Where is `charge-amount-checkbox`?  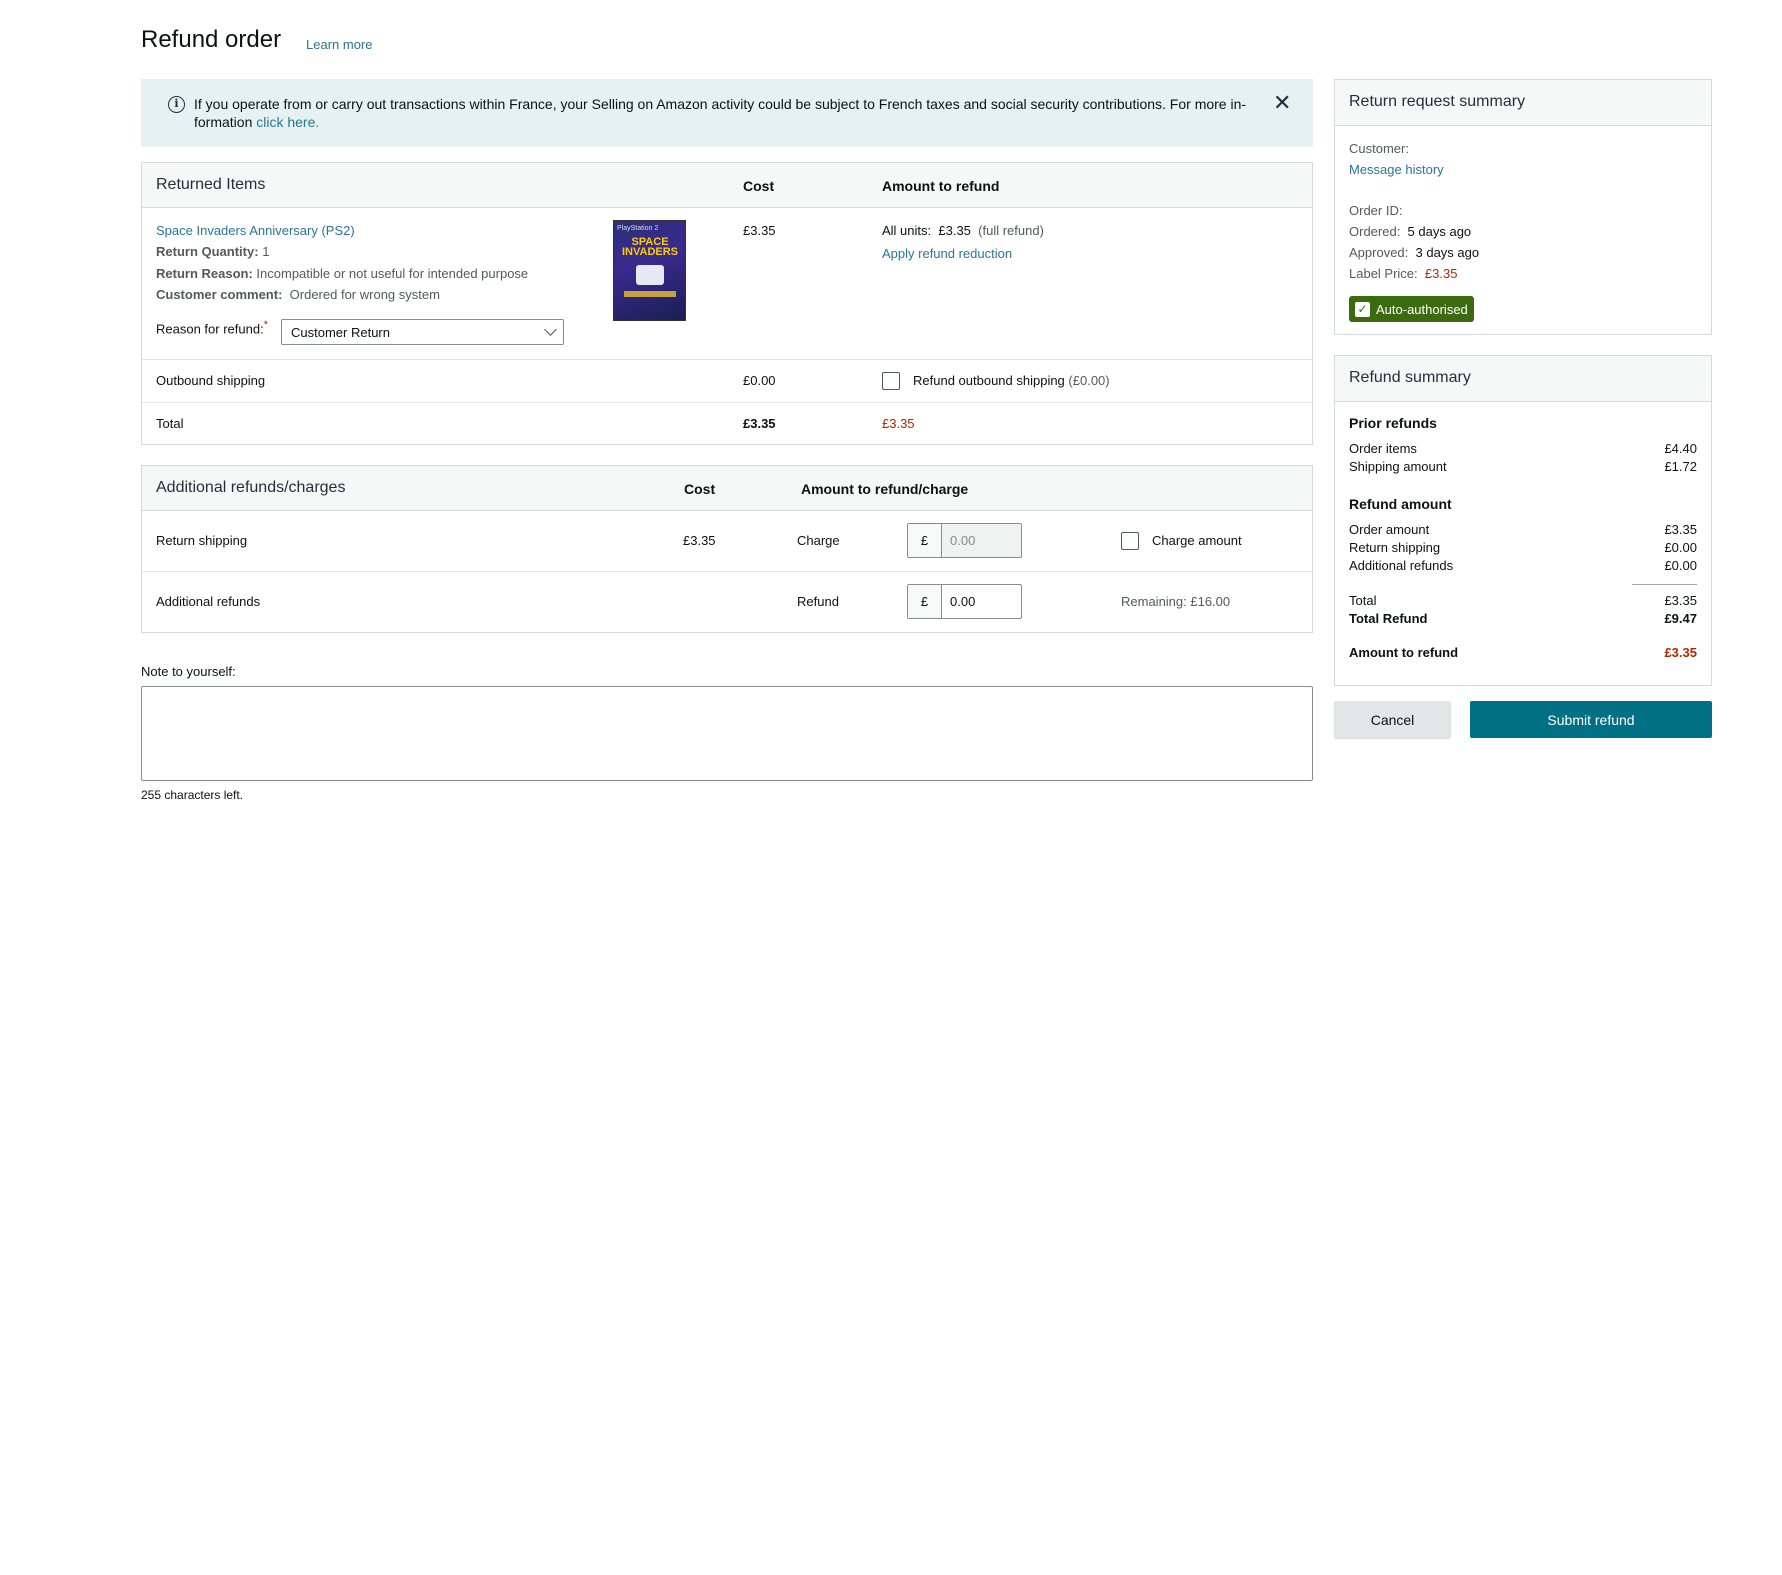
charge-amount-checkbox is located at coordinates (1130, 541).